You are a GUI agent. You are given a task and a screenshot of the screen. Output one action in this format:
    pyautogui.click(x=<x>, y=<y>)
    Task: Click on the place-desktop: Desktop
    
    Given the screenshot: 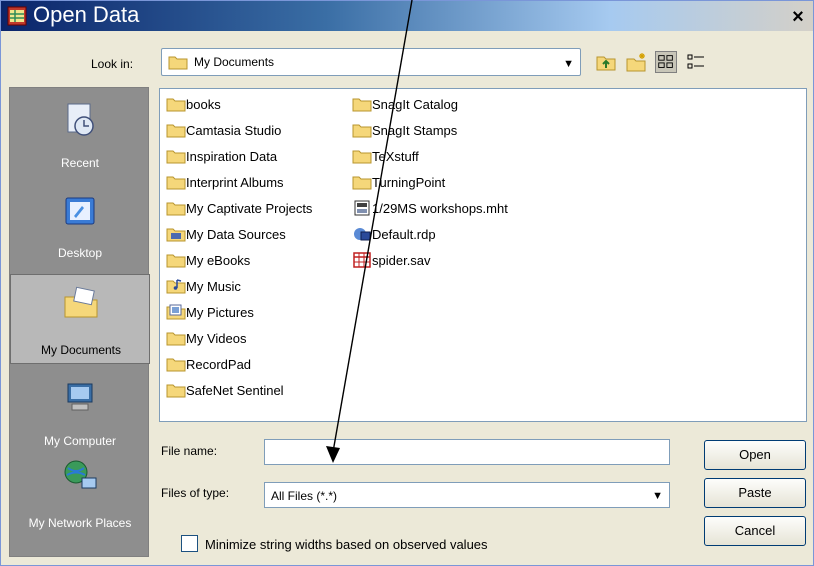 What is the action you would take?
    pyautogui.click(x=80, y=229)
    